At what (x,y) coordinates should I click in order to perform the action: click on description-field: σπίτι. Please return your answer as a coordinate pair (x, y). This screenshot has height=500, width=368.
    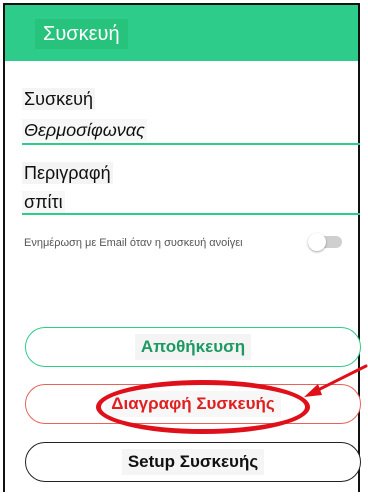
    Looking at the image, I should click on (43, 202).